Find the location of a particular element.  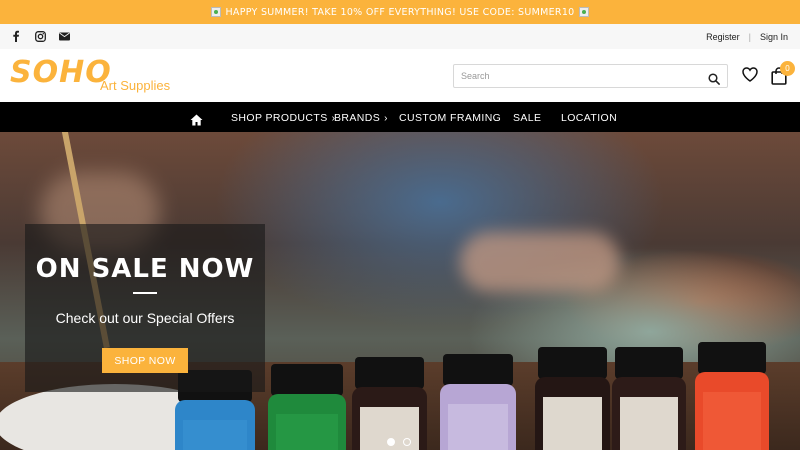

nav-item-location: LOCATION is located at coordinates (589, 118).